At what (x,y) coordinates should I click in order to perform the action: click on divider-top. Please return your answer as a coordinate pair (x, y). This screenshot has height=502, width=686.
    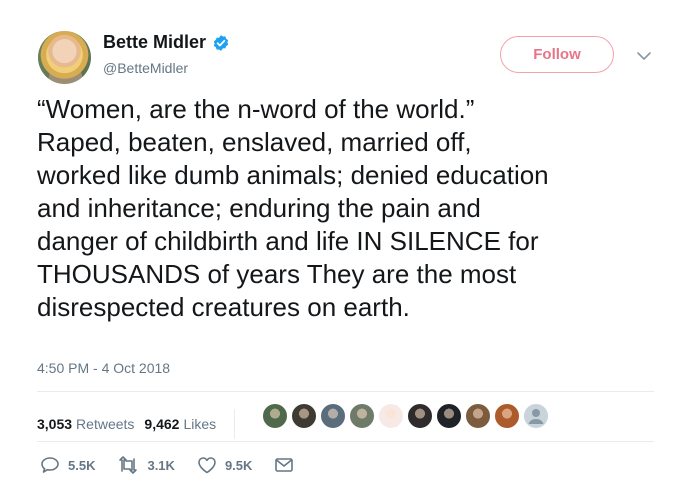
    Looking at the image, I should click on (345, 391).